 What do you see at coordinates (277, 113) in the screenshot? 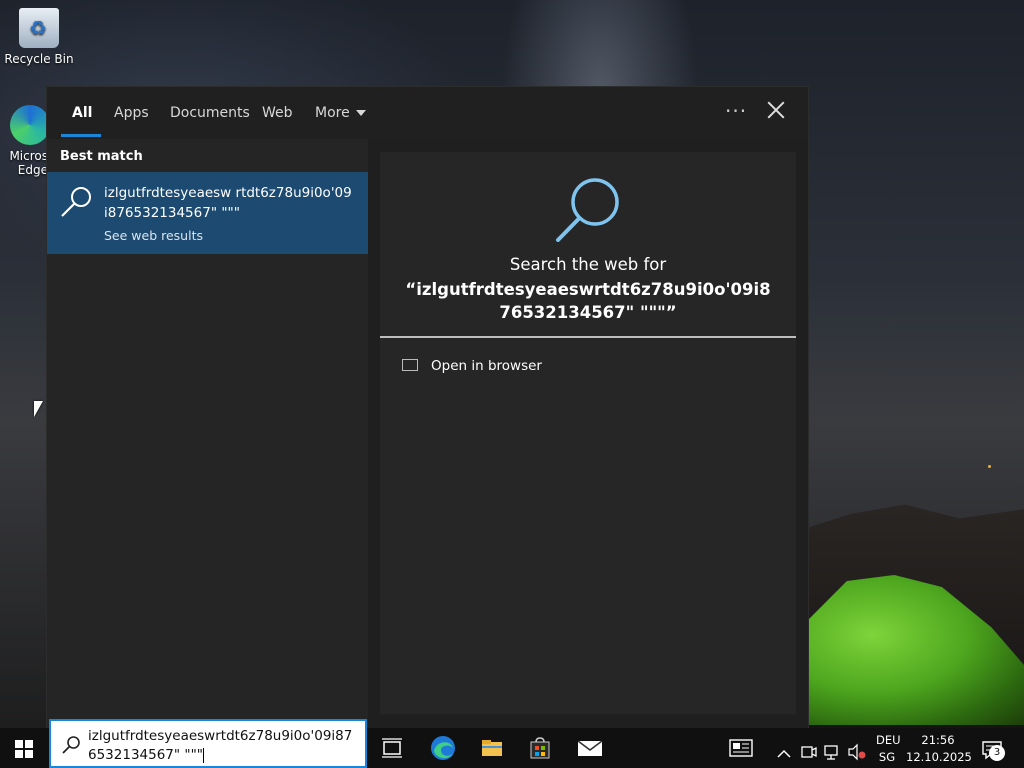
I see `tab-web: Web` at bounding box center [277, 113].